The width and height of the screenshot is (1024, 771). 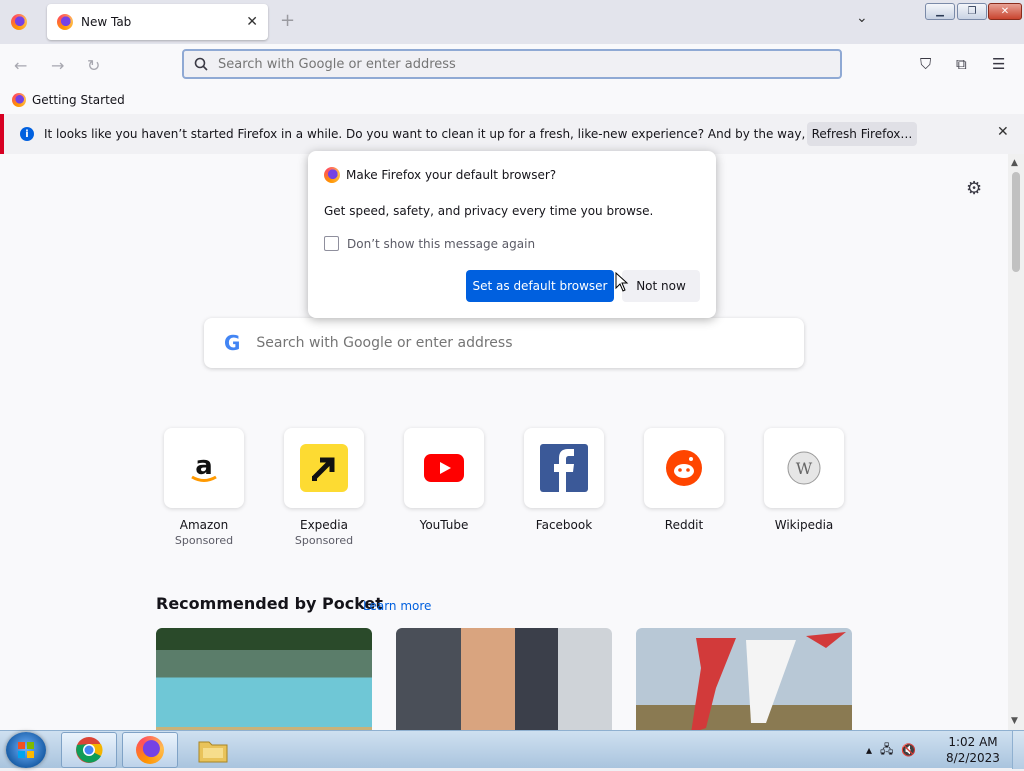 I want to click on dont-show-again-row: Don’t show this message again, so click(x=429, y=243).